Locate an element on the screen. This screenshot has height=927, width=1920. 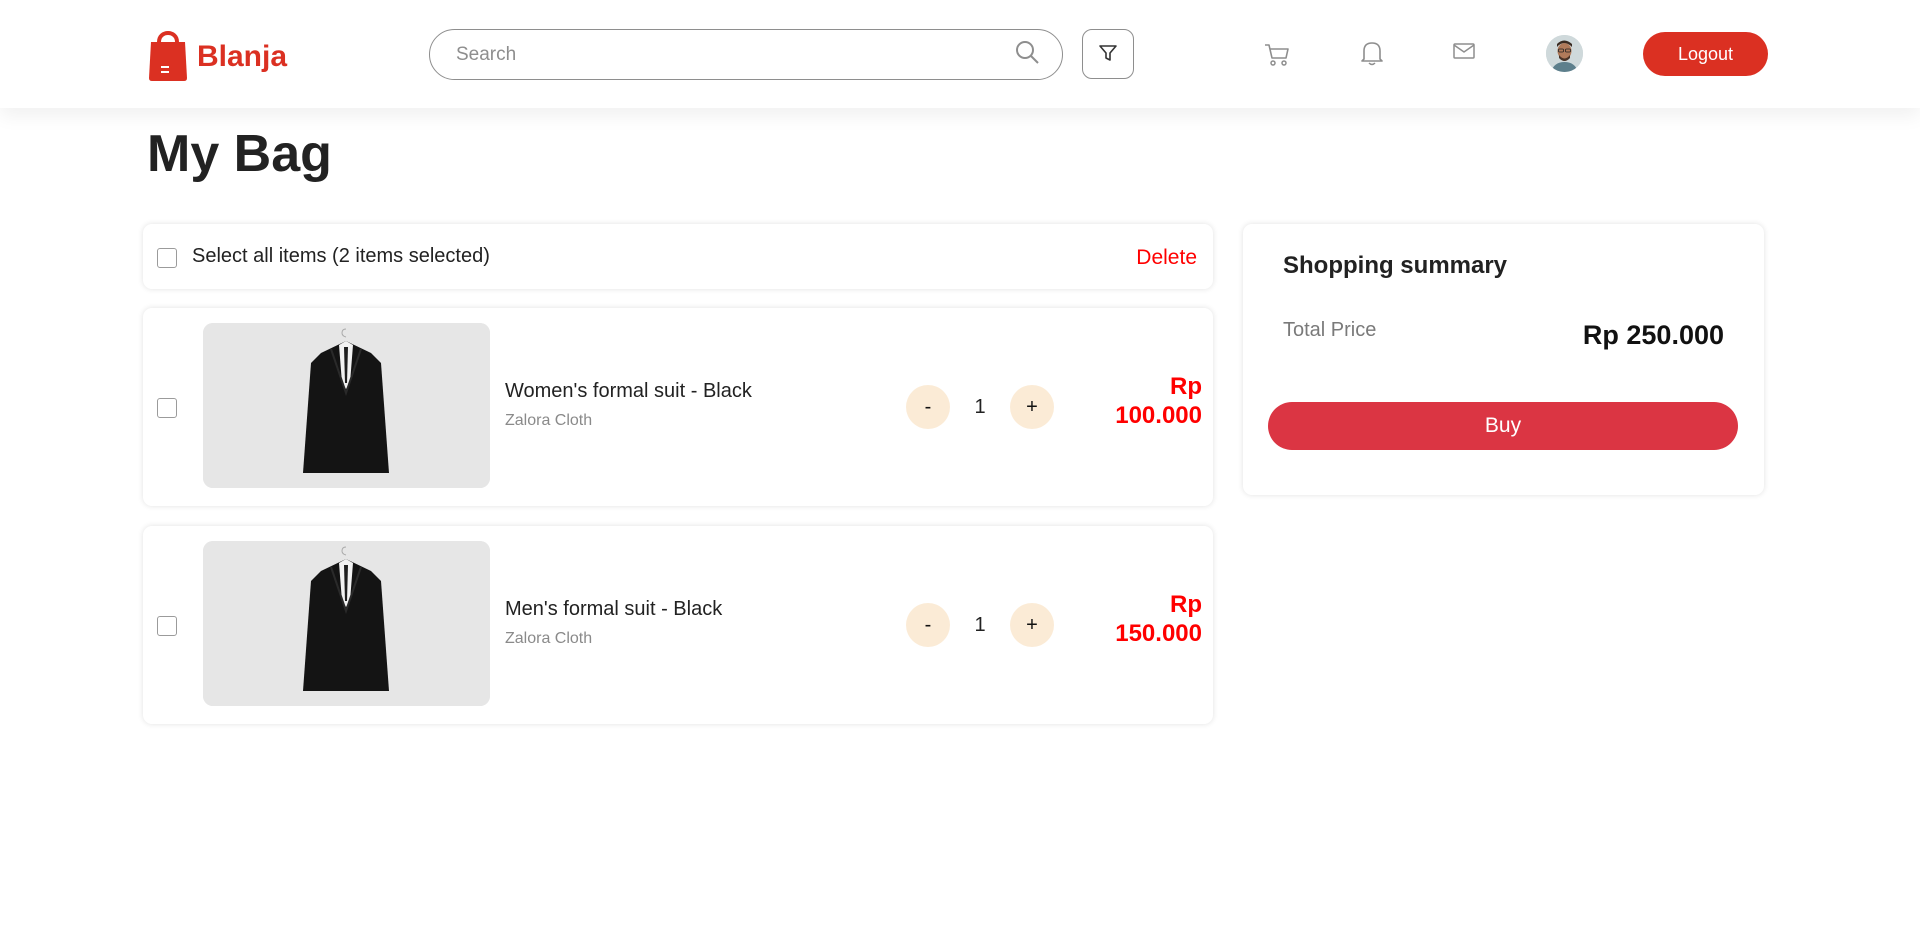
filter-button is located at coordinates (1108, 54).